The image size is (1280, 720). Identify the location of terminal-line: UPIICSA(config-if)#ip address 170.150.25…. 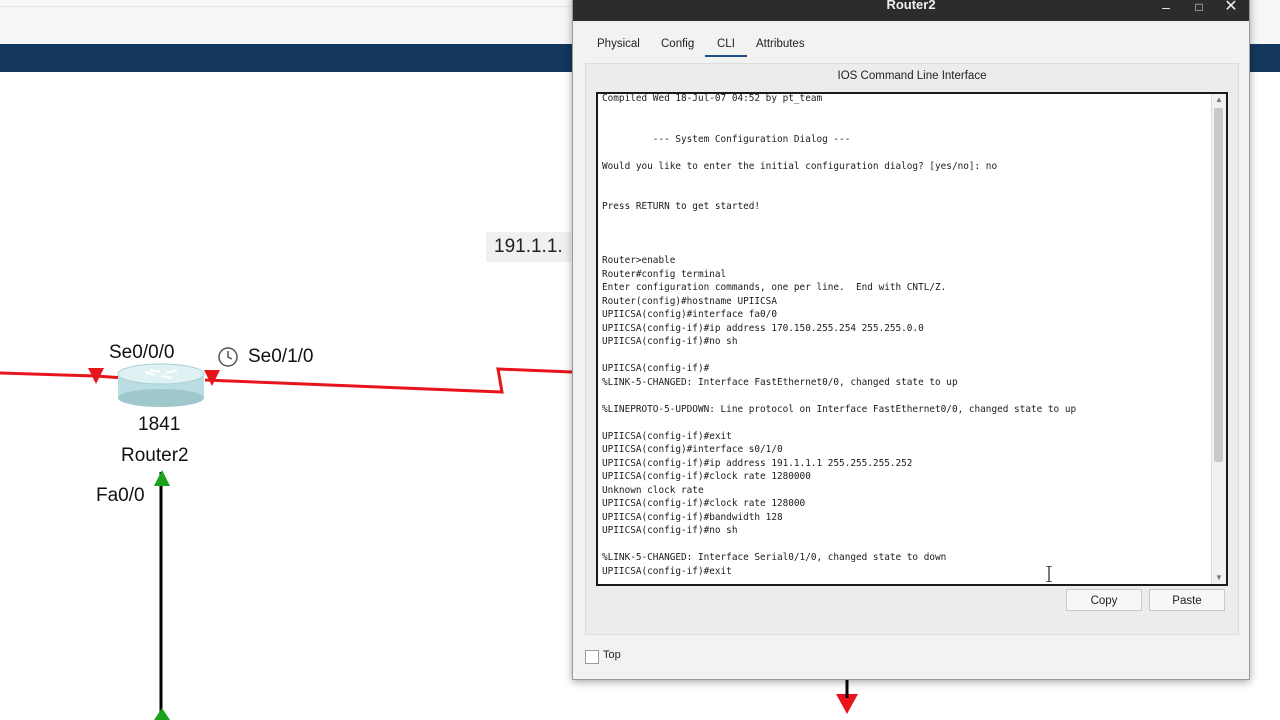
(763, 328).